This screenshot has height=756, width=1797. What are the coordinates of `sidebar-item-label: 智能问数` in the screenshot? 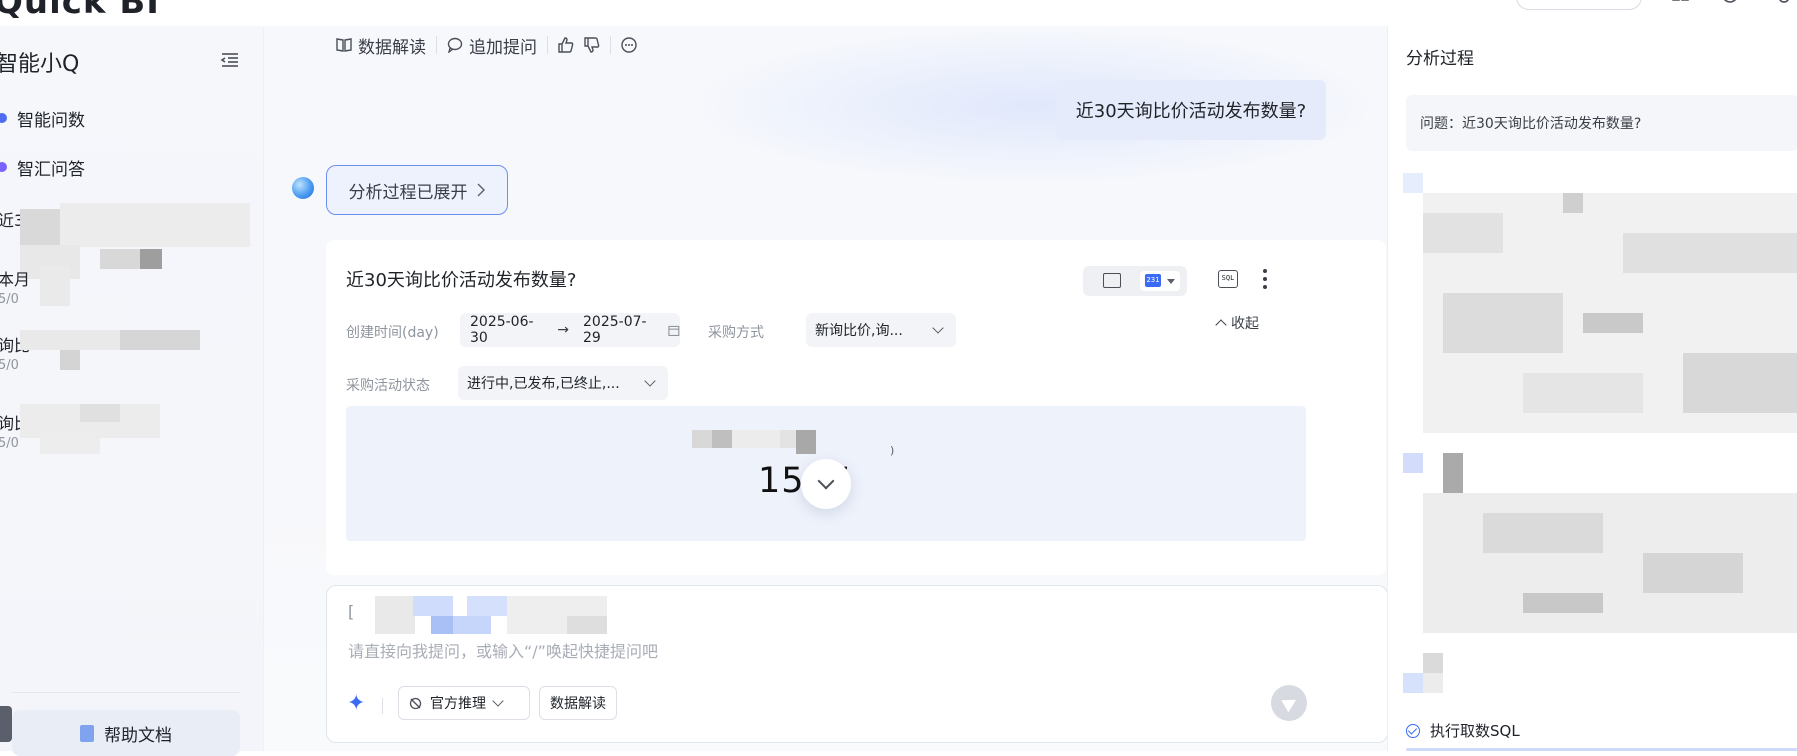 It's located at (51, 120).